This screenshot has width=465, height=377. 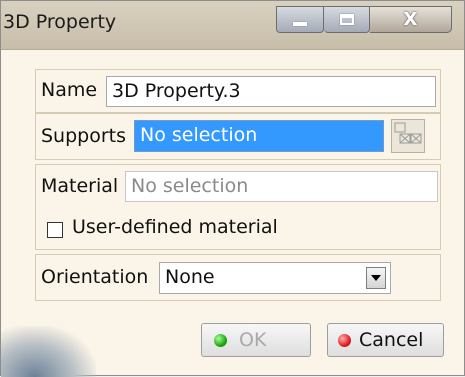 I want to click on user-defined-material-checkbox, so click(x=55, y=230).